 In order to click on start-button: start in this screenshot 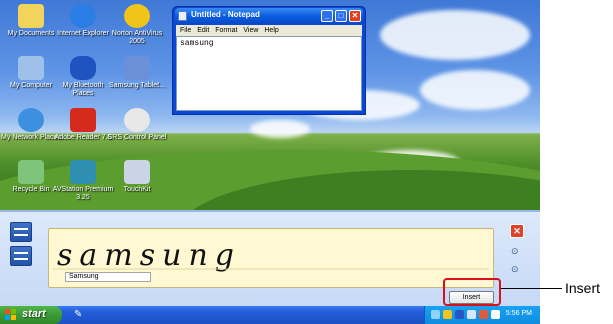, I will do `click(31, 315)`.